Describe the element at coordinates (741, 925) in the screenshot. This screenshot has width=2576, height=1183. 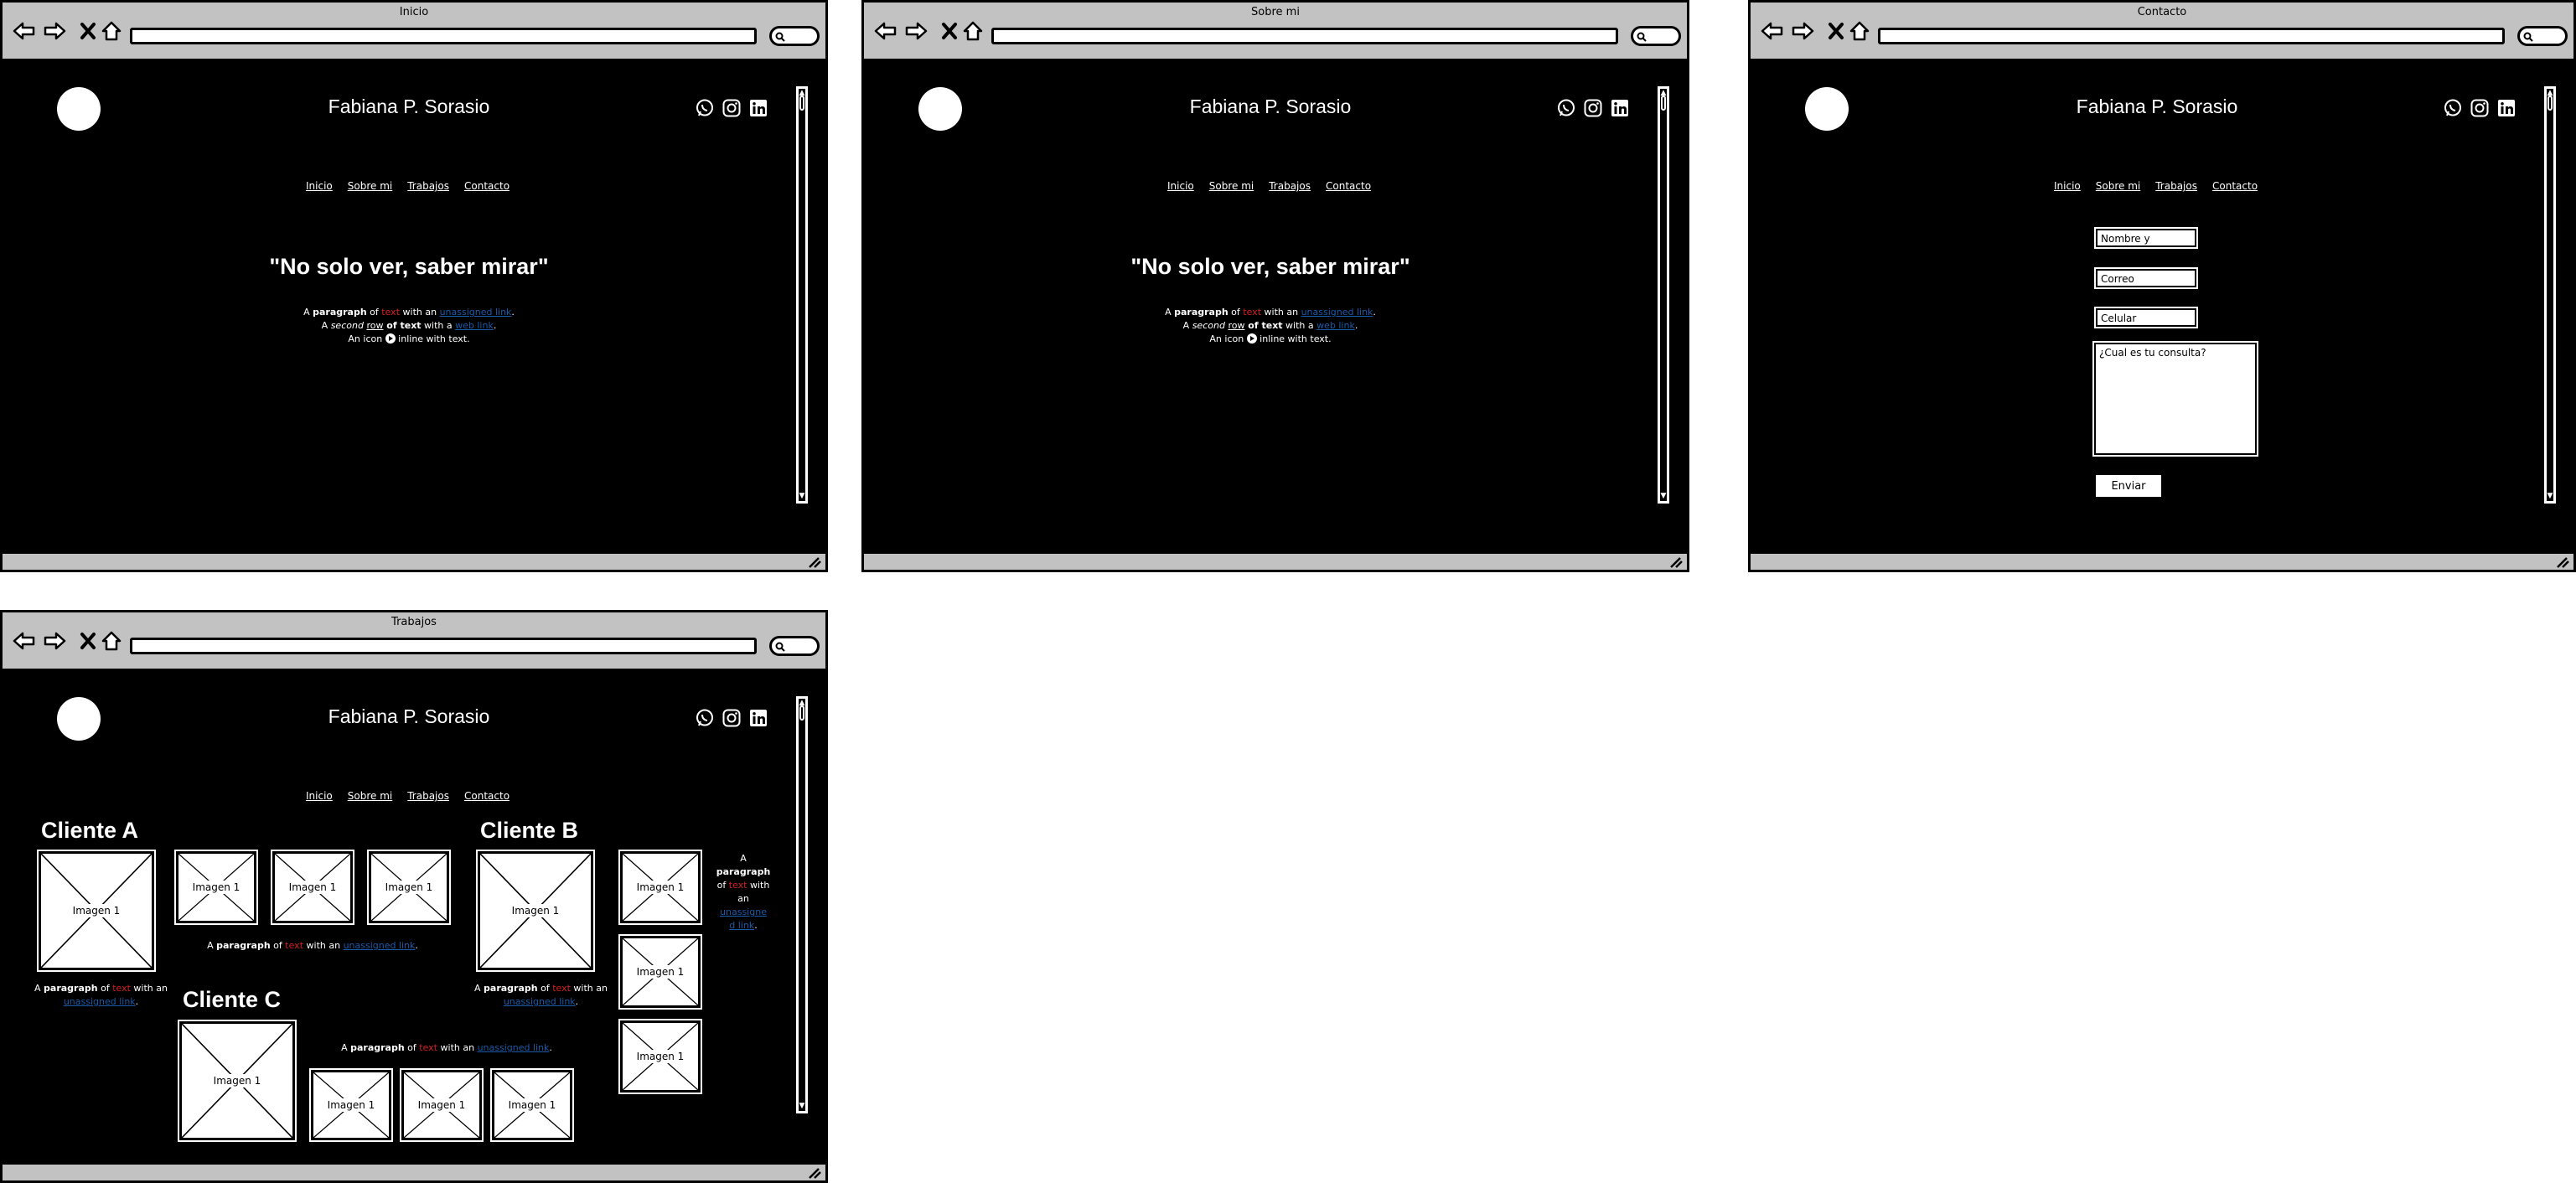
I see `unassigned-link-continued: d link` at that location.